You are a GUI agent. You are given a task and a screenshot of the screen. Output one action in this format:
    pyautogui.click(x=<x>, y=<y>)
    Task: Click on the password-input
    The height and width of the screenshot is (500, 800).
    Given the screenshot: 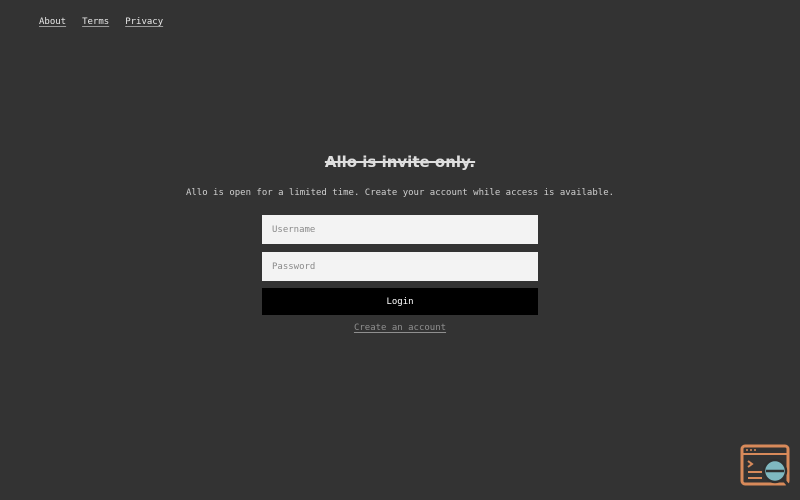 What is the action you would take?
    pyautogui.click(x=400, y=266)
    